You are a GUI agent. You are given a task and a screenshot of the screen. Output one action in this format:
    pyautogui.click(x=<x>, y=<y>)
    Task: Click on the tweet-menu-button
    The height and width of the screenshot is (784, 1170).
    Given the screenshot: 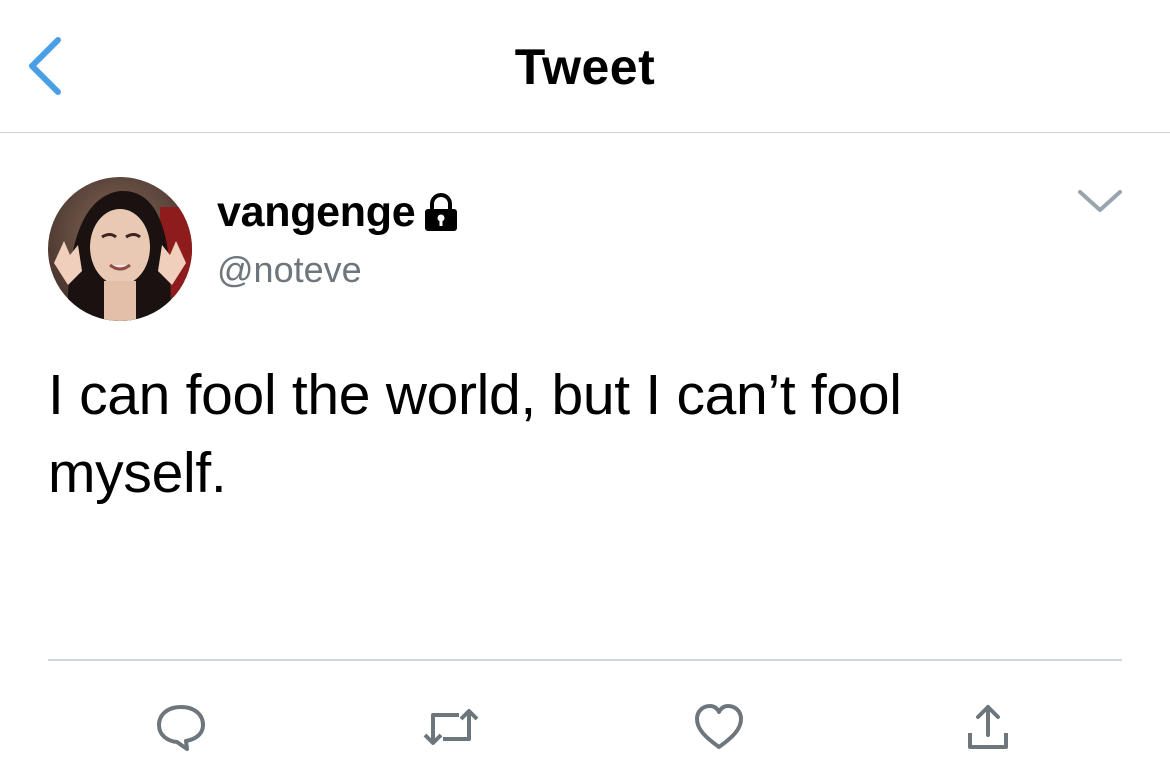 What is the action you would take?
    pyautogui.click(x=1100, y=202)
    